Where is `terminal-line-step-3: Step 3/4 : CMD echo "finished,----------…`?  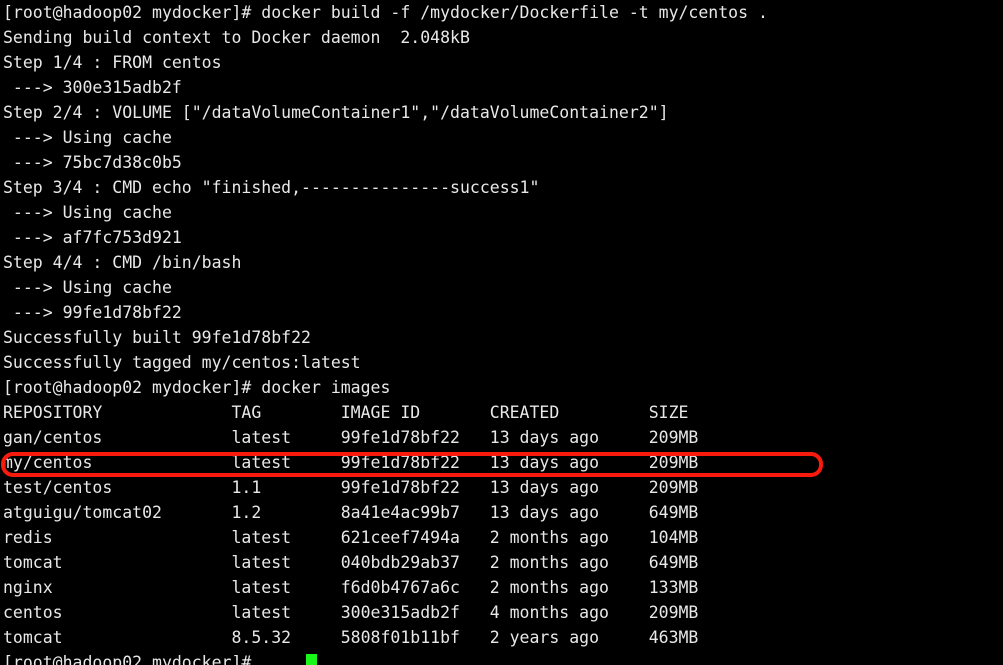 terminal-line-step-3: Step 3/4 : CMD echo "finished,----------… is located at coordinates (271, 187).